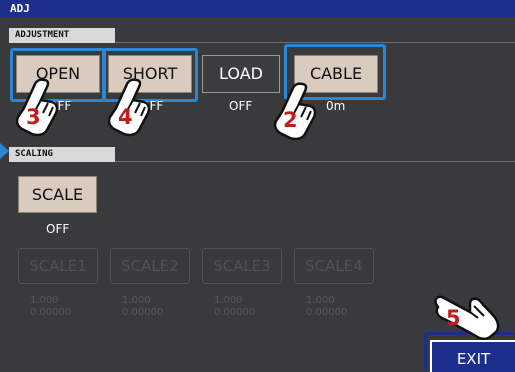  Describe the element at coordinates (320, 300) in the screenshot. I see `scale4-value-a: 1.000` at that location.